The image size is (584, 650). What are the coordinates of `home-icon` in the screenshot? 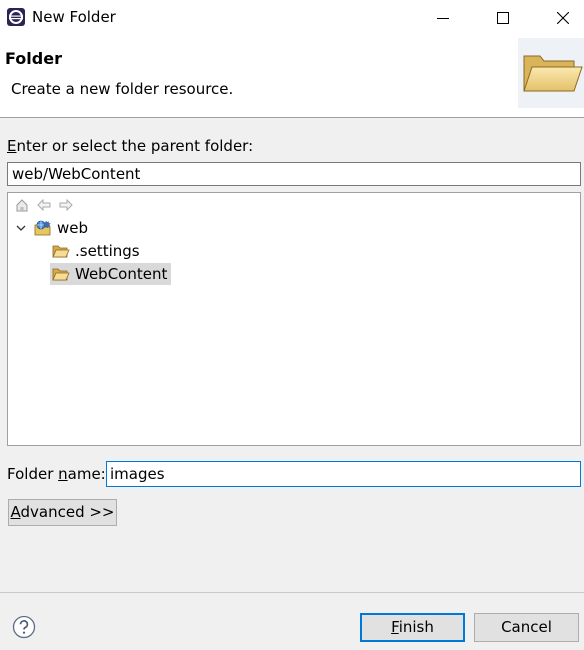 It's located at (22, 205).